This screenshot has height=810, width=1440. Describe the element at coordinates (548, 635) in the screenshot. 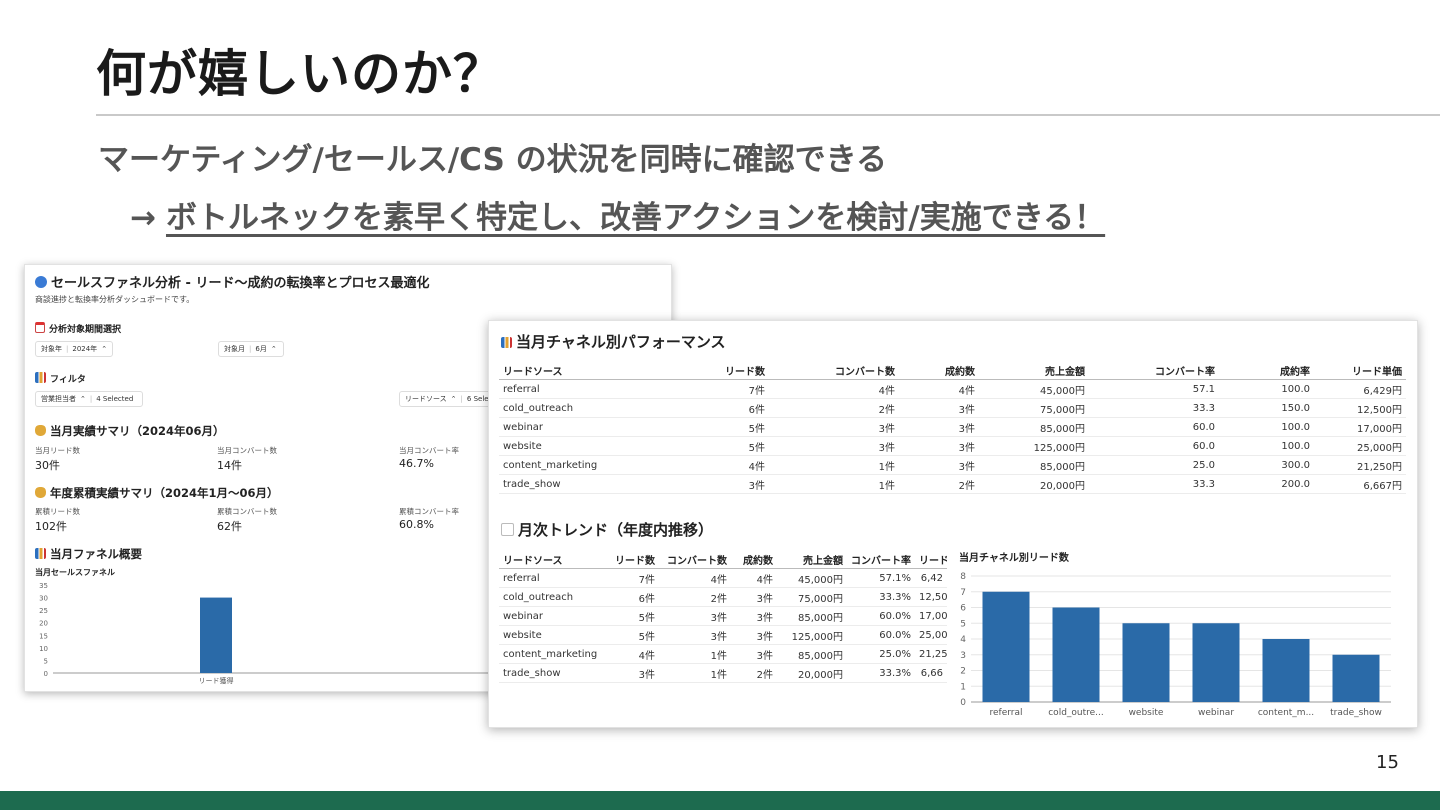

I see `table-cell: website` at that location.